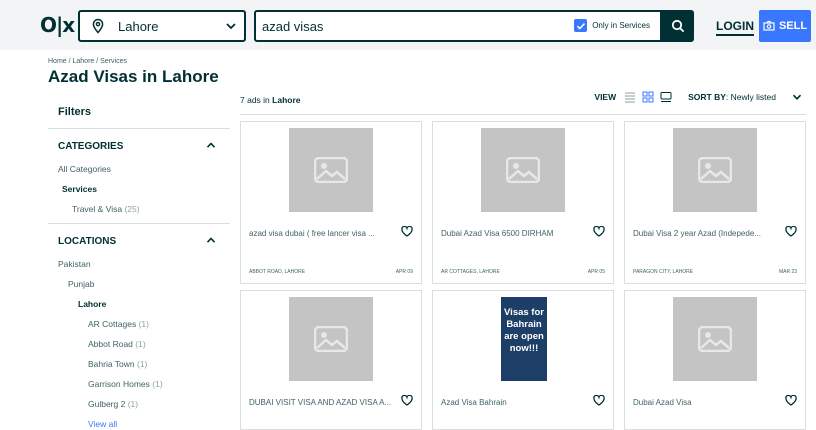 The width and height of the screenshot is (816, 430). Describe the element at coordinates (98, 26) in the screenshot. I see `location-pin-icon` at that location.